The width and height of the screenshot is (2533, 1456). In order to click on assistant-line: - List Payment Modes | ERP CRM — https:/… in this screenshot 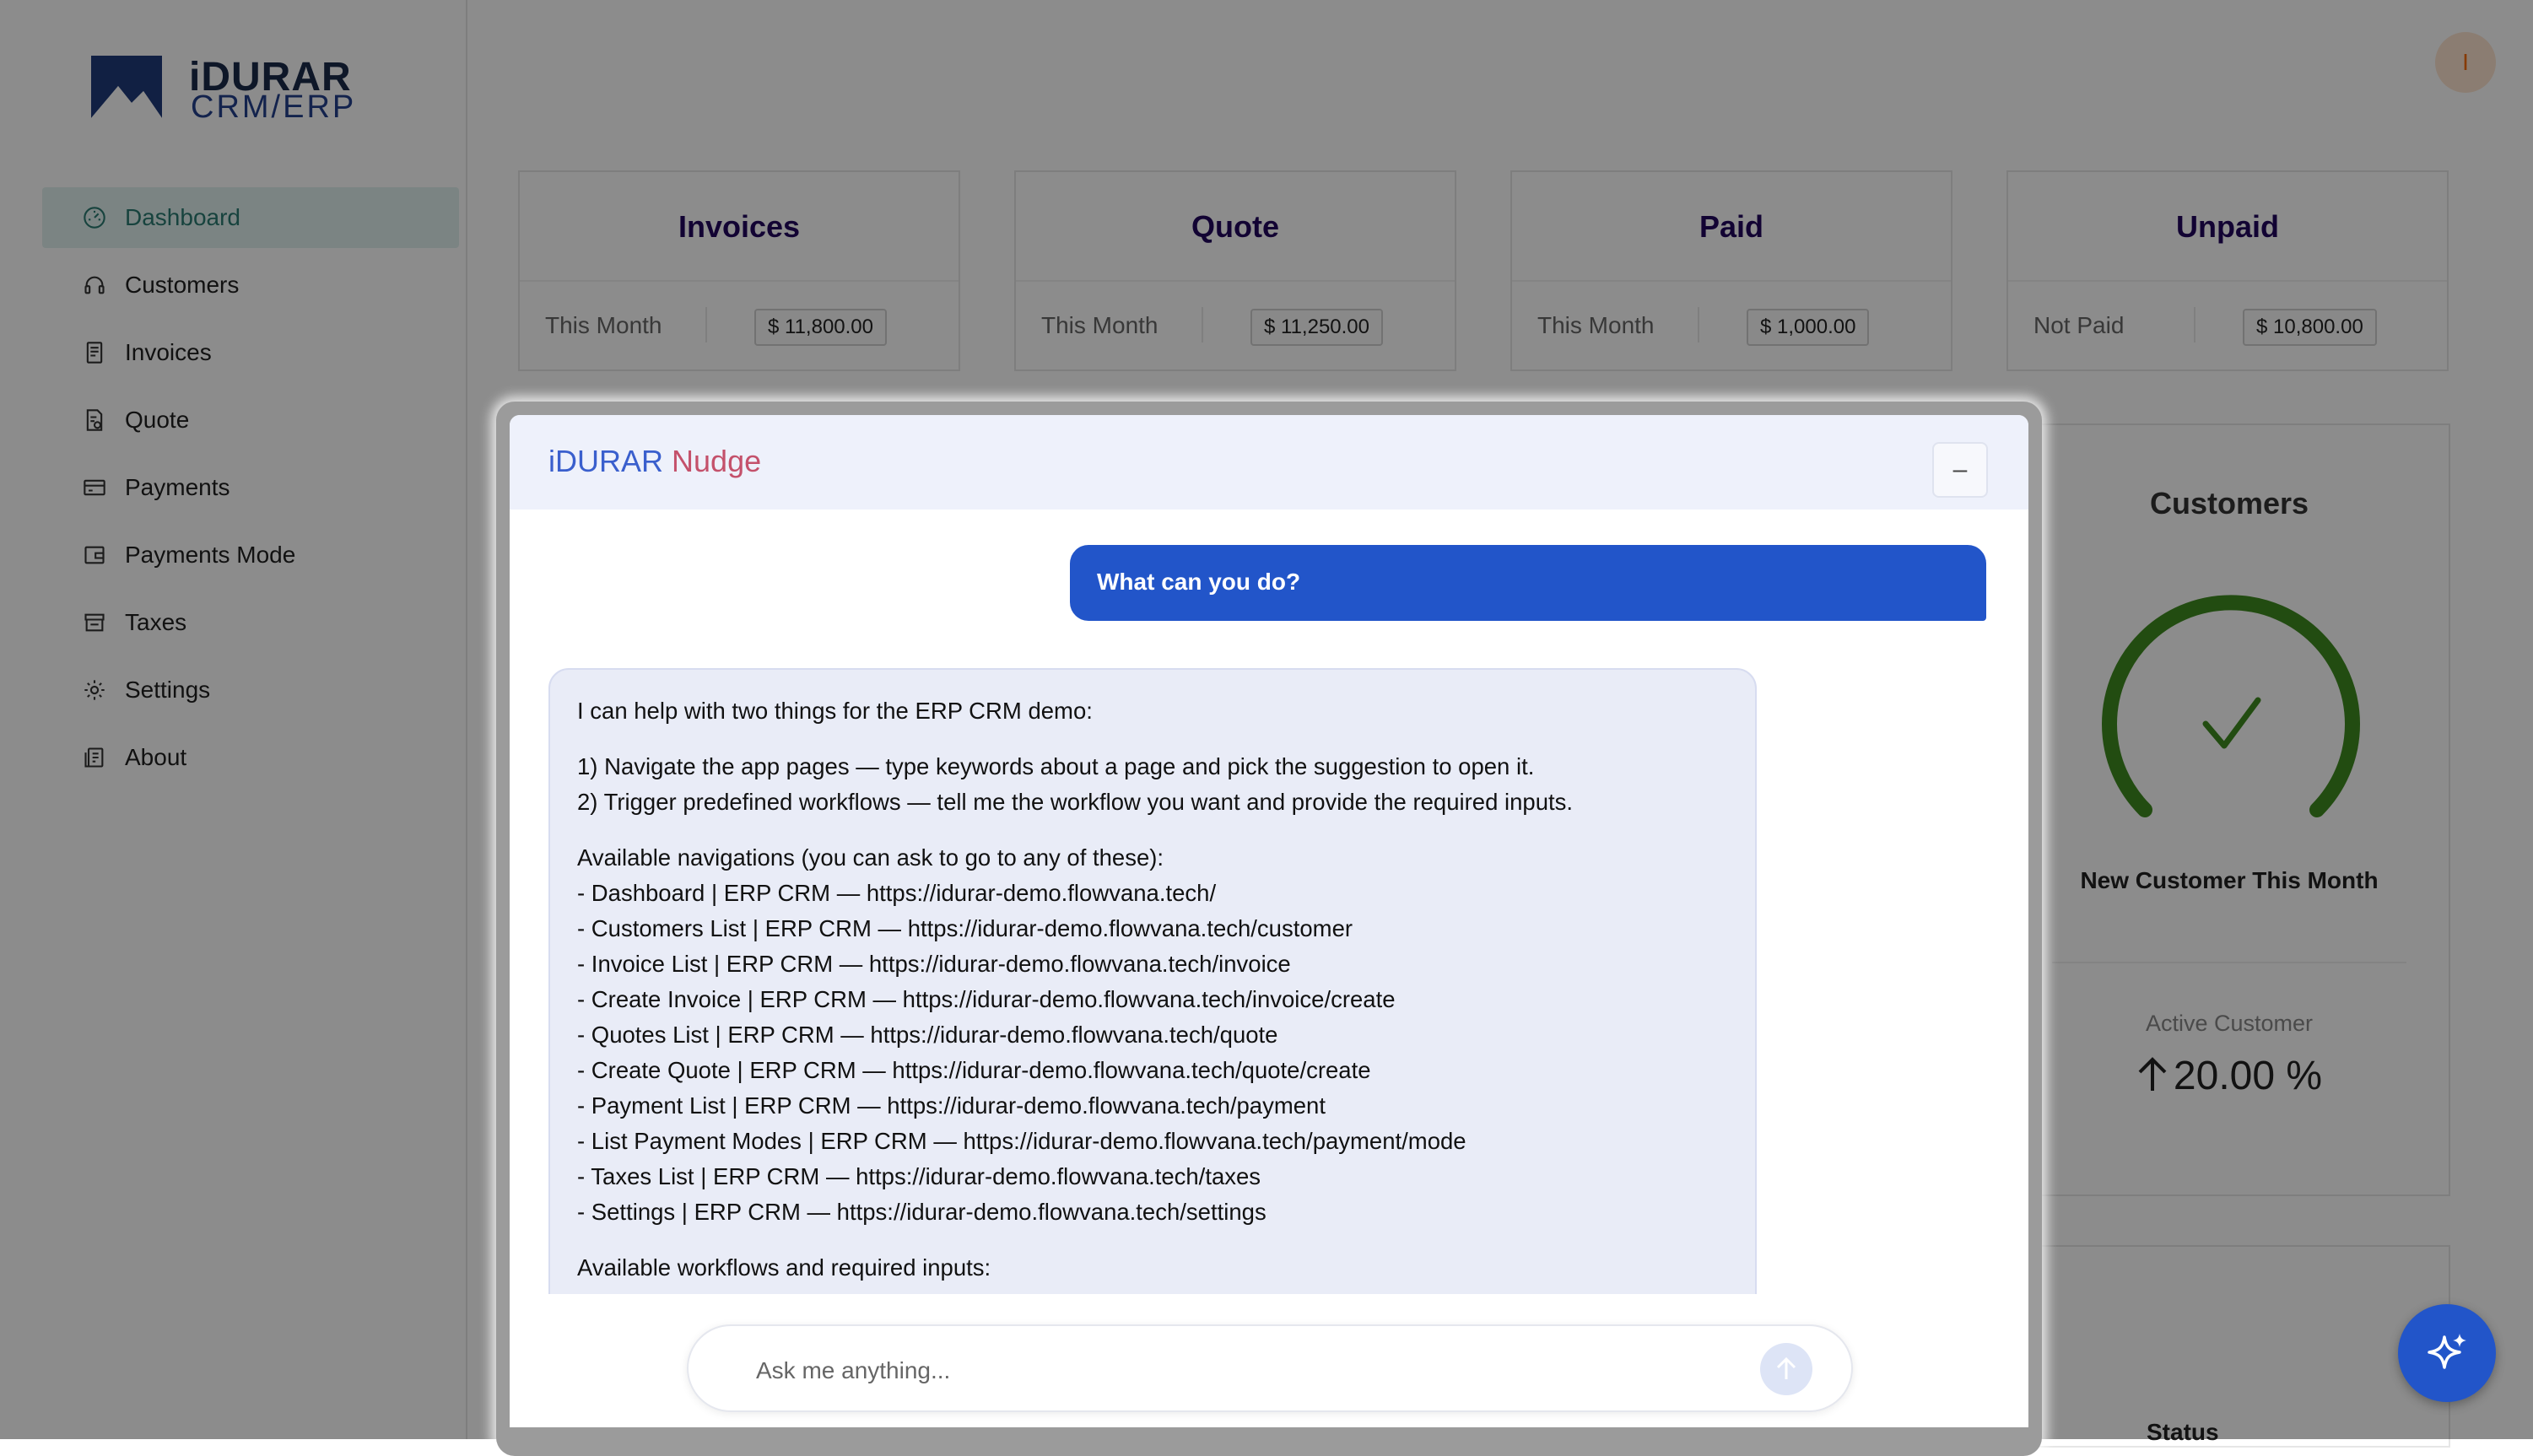, I will do `click(1022, 1141)`.